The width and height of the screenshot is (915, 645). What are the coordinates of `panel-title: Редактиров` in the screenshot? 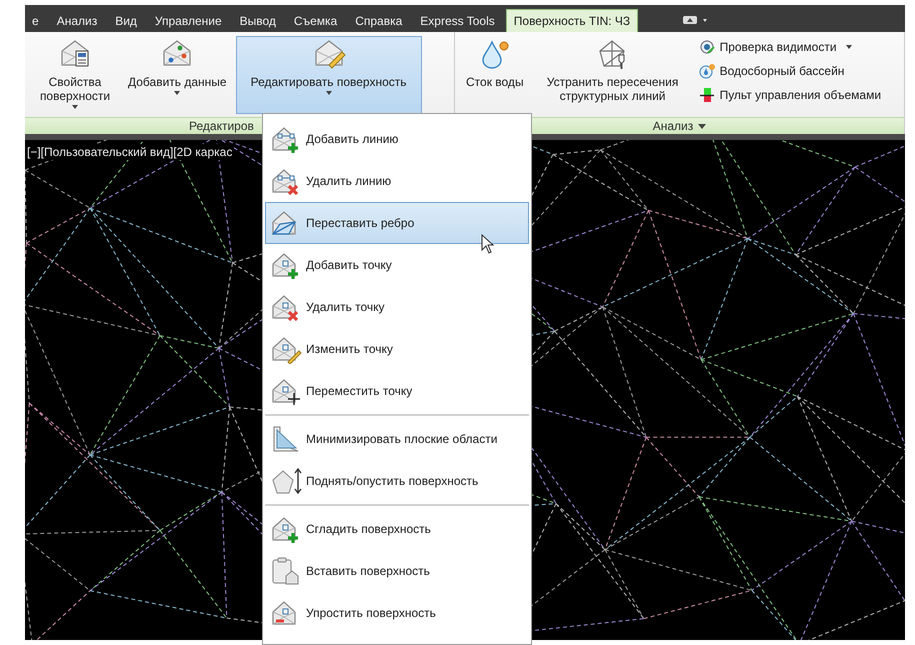 It's located at (221, 126).